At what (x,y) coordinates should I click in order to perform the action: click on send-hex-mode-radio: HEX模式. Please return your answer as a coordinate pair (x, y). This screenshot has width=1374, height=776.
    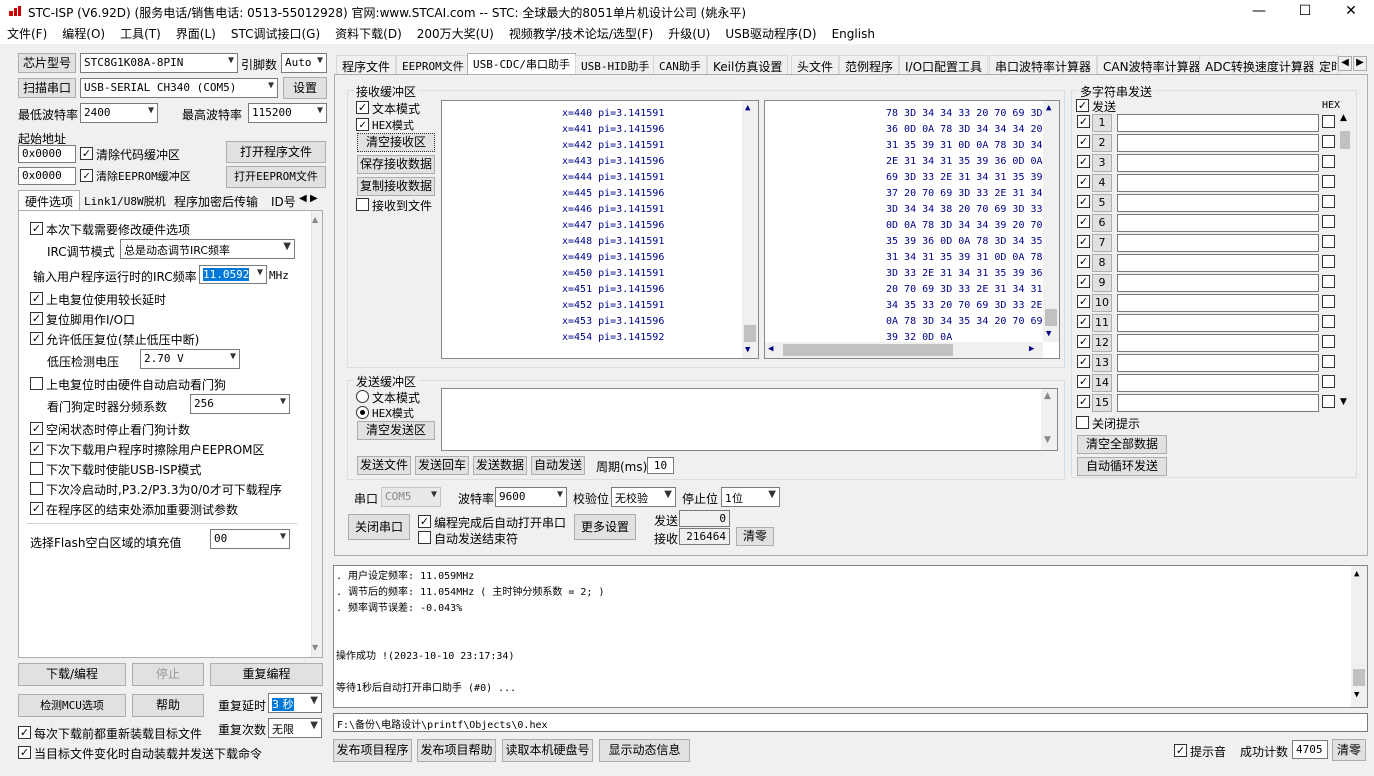
    Looking at the image, I should click on (385, 413).